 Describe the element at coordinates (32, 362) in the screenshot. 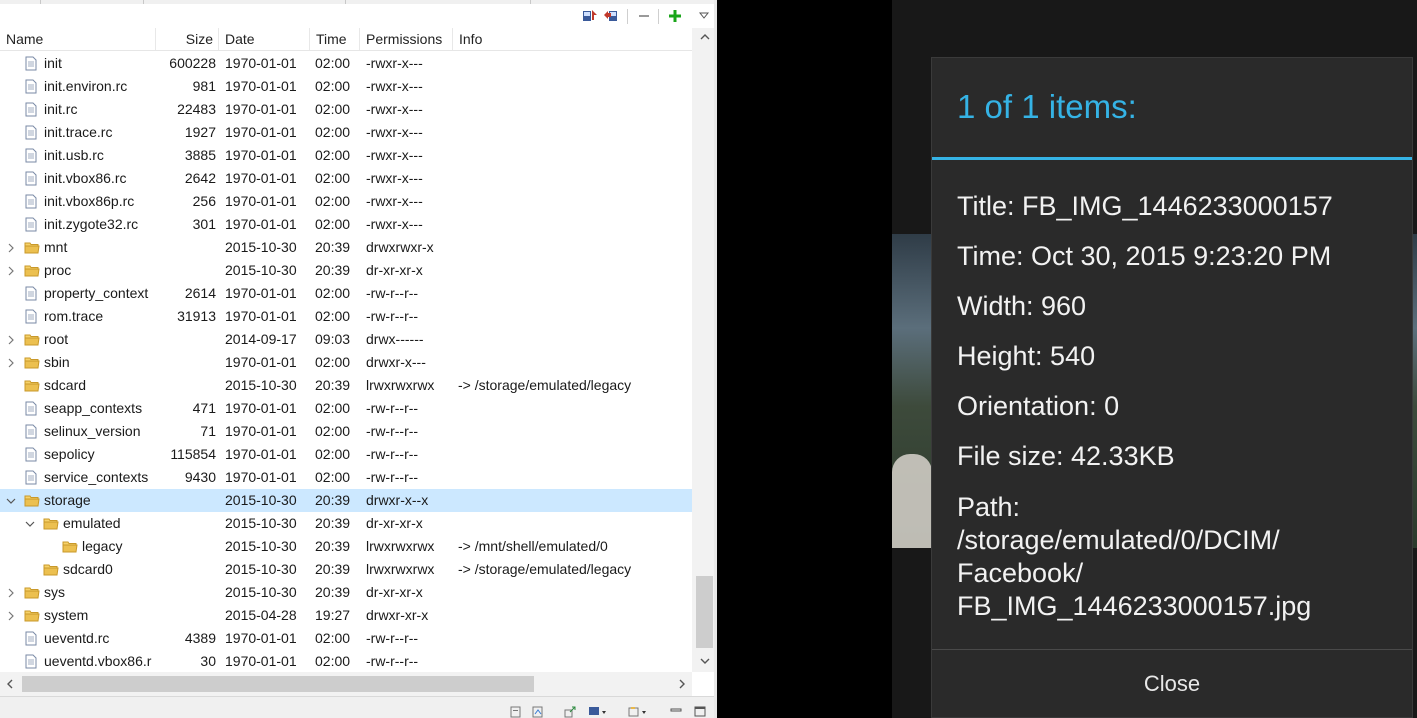

I see `folder-icon` at that location.